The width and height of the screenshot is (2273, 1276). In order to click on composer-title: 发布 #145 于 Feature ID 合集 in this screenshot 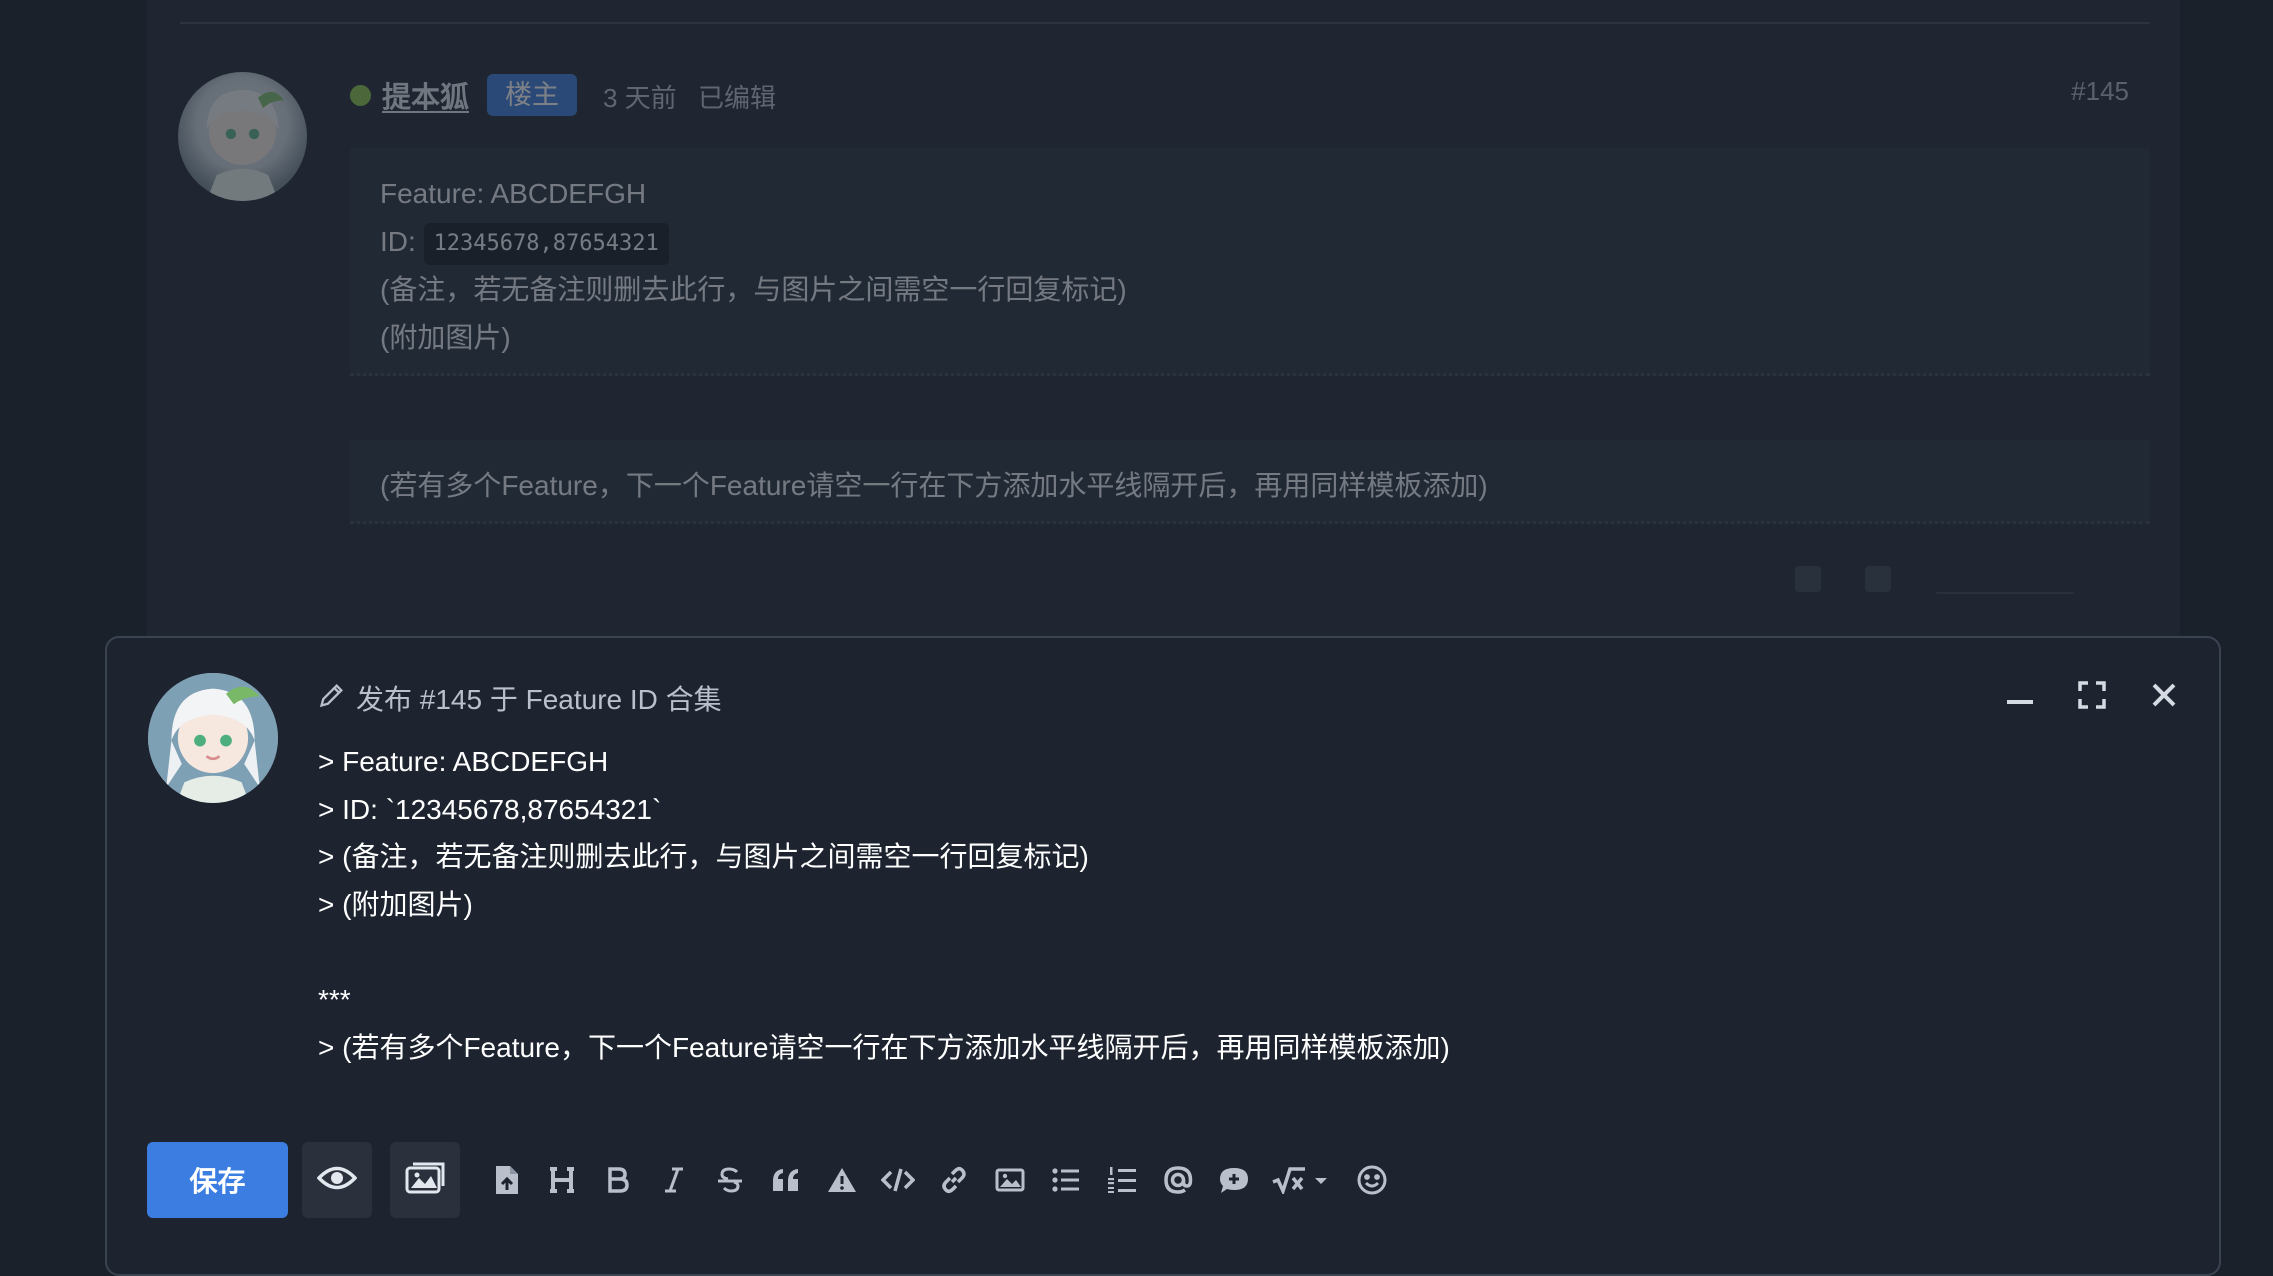, I will do `click(539, 698)`.